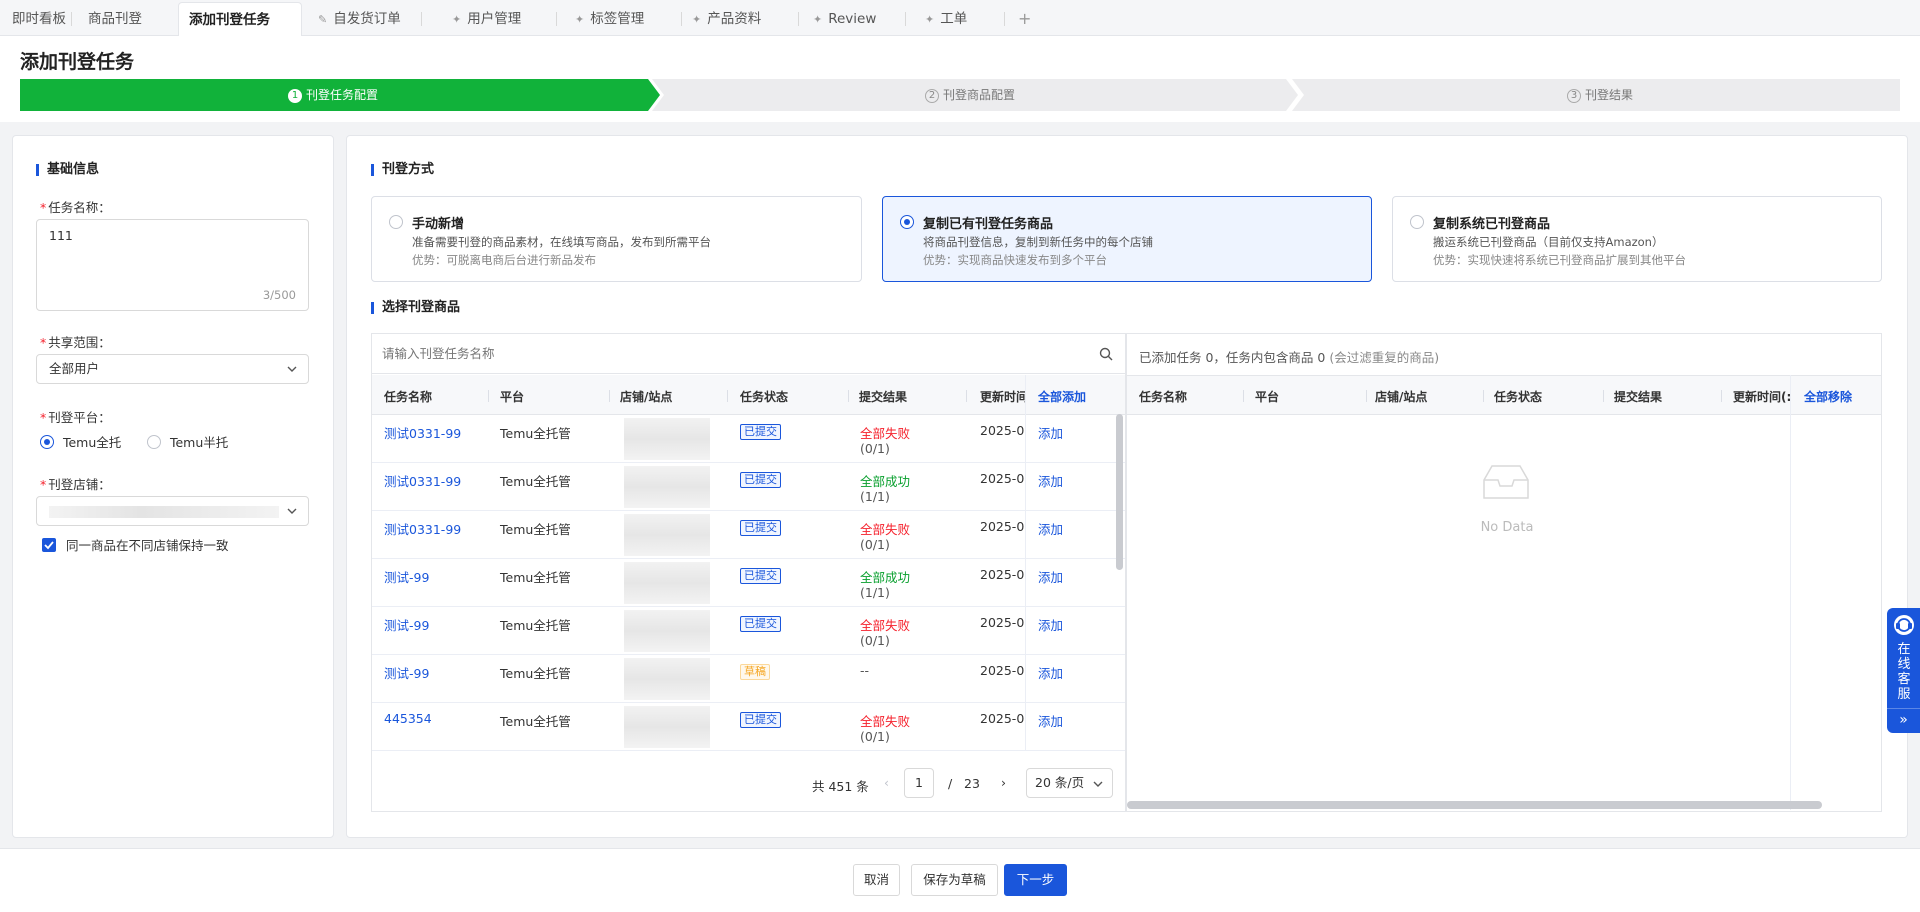 The height and width of the screenshot is (912, 1920). I want to click on tab-add-listing-task: 添加刊登任务, so click(240, 19).